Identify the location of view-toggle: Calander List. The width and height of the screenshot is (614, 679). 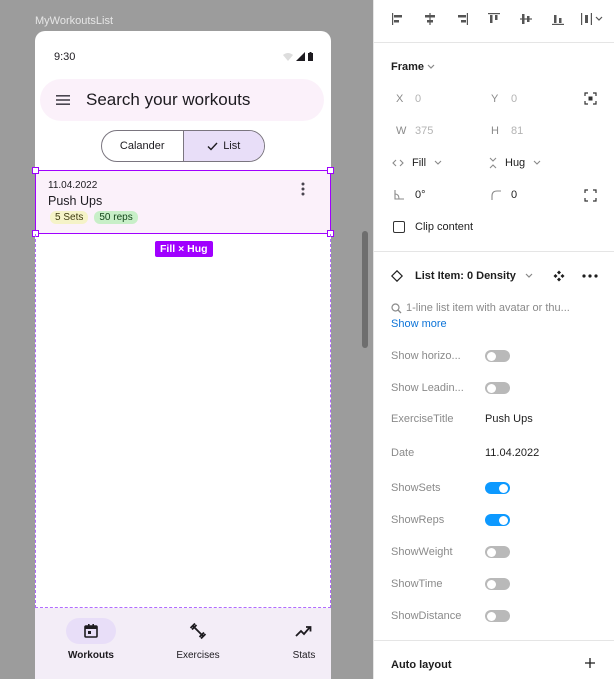
(183, 146).